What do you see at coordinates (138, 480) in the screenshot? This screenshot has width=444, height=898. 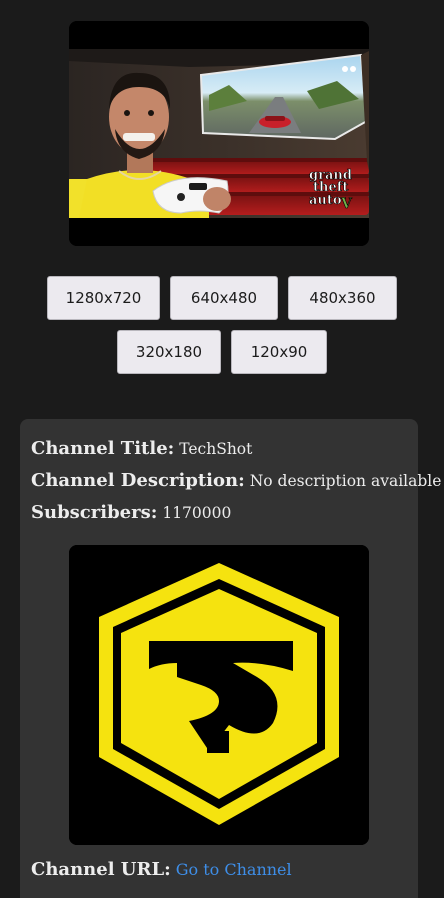 I see `channel-description-label: Channel Description:` at bounding box center [138, 480].